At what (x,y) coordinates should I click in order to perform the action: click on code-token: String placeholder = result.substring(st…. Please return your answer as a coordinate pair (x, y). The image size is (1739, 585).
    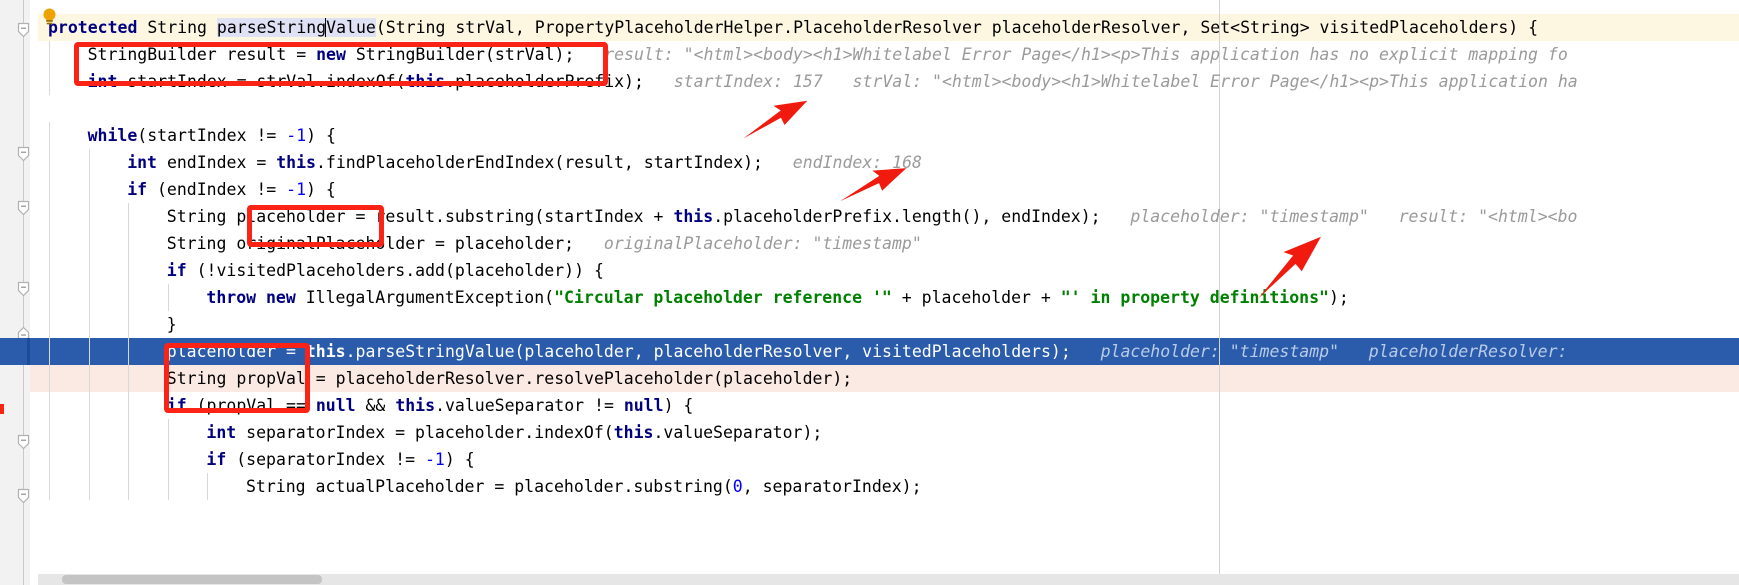
    Looking at the image, I should click on (420, 216).